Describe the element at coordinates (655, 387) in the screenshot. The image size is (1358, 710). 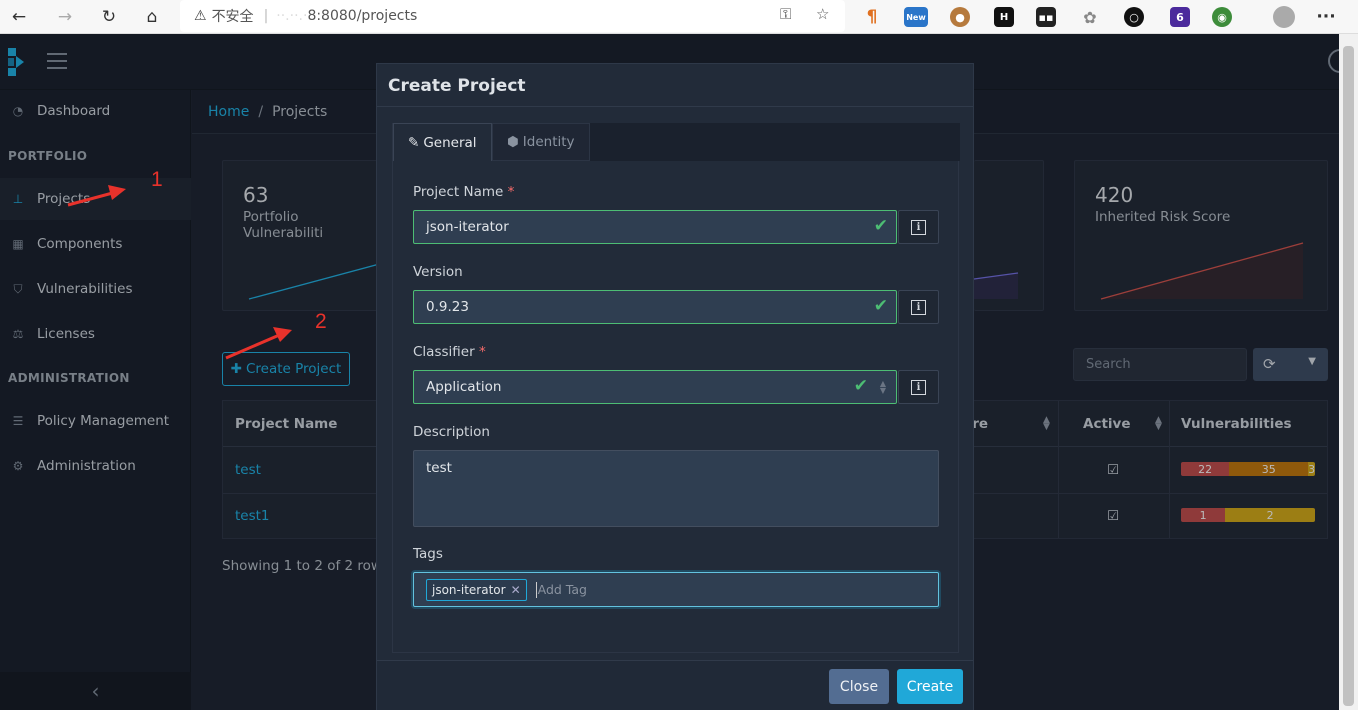
I see `classifier-select: Application ✔ ▲ ▼` at that location.